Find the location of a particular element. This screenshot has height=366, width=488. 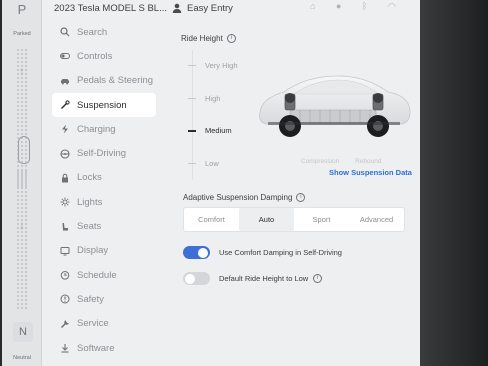

nav-label: Search is located at coordinates (92, 32).